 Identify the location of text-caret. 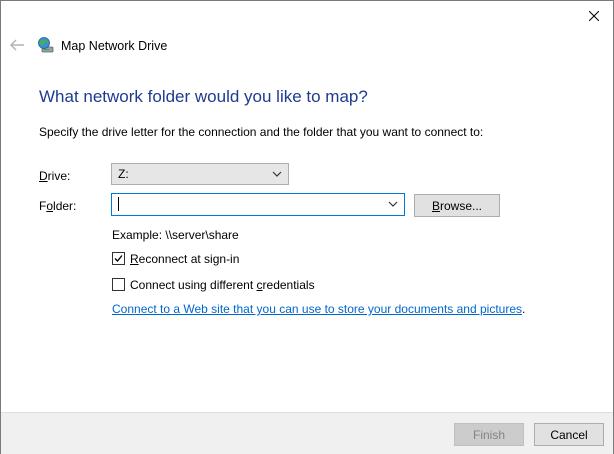
(118, 204).